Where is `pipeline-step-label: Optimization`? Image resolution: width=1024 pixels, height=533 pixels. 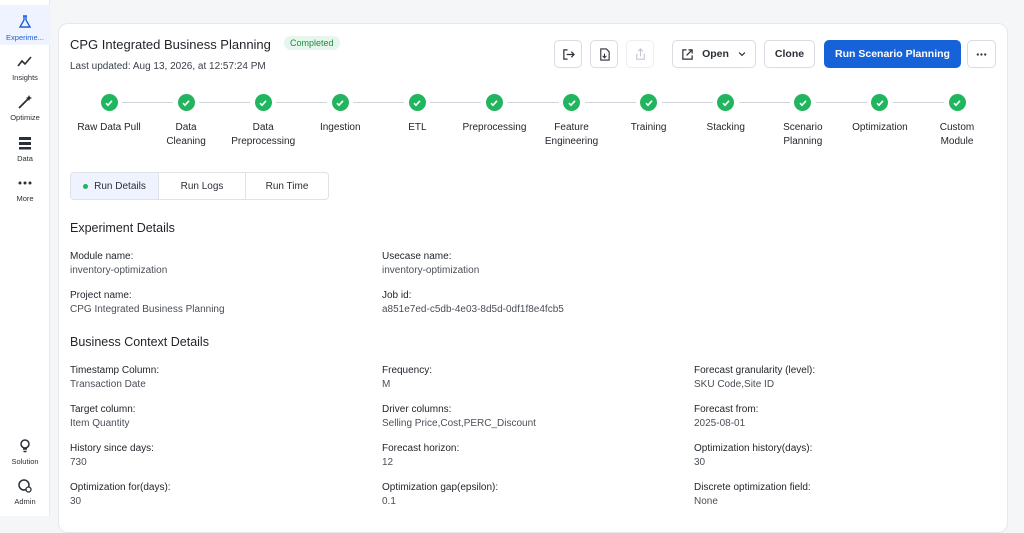 pipeline-step-label: Optimization is located at coordinates (880, 127).